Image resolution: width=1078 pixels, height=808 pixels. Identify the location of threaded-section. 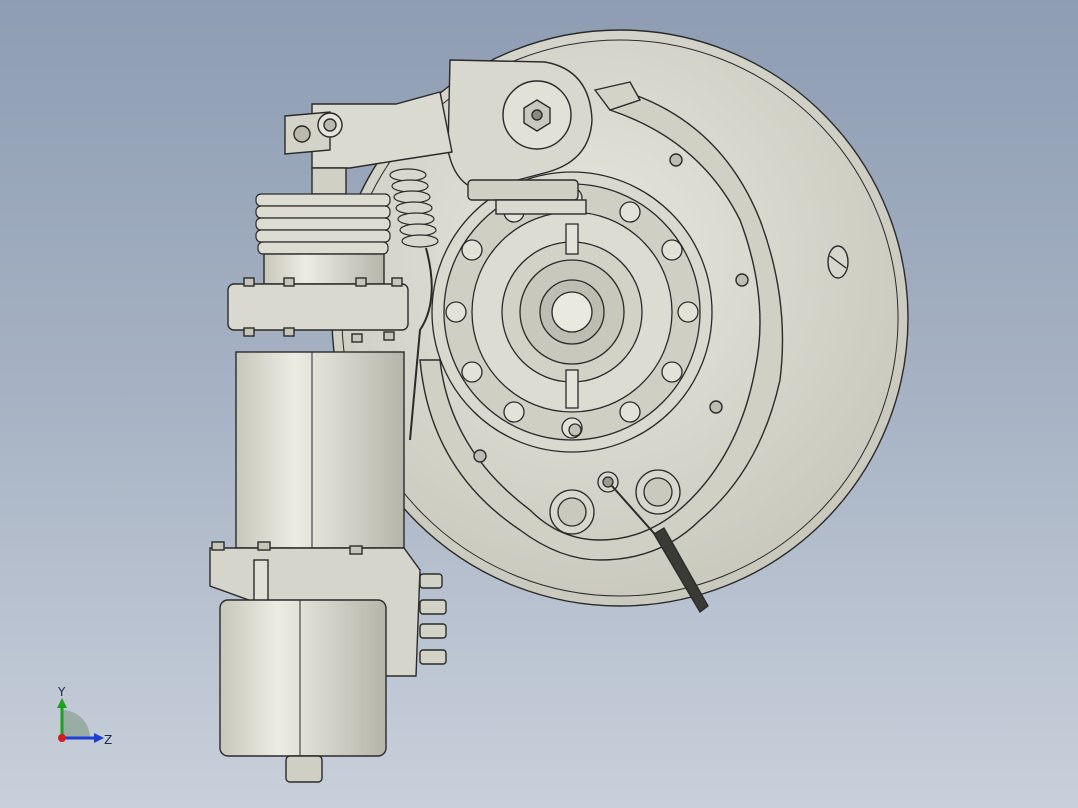
(323, 224).